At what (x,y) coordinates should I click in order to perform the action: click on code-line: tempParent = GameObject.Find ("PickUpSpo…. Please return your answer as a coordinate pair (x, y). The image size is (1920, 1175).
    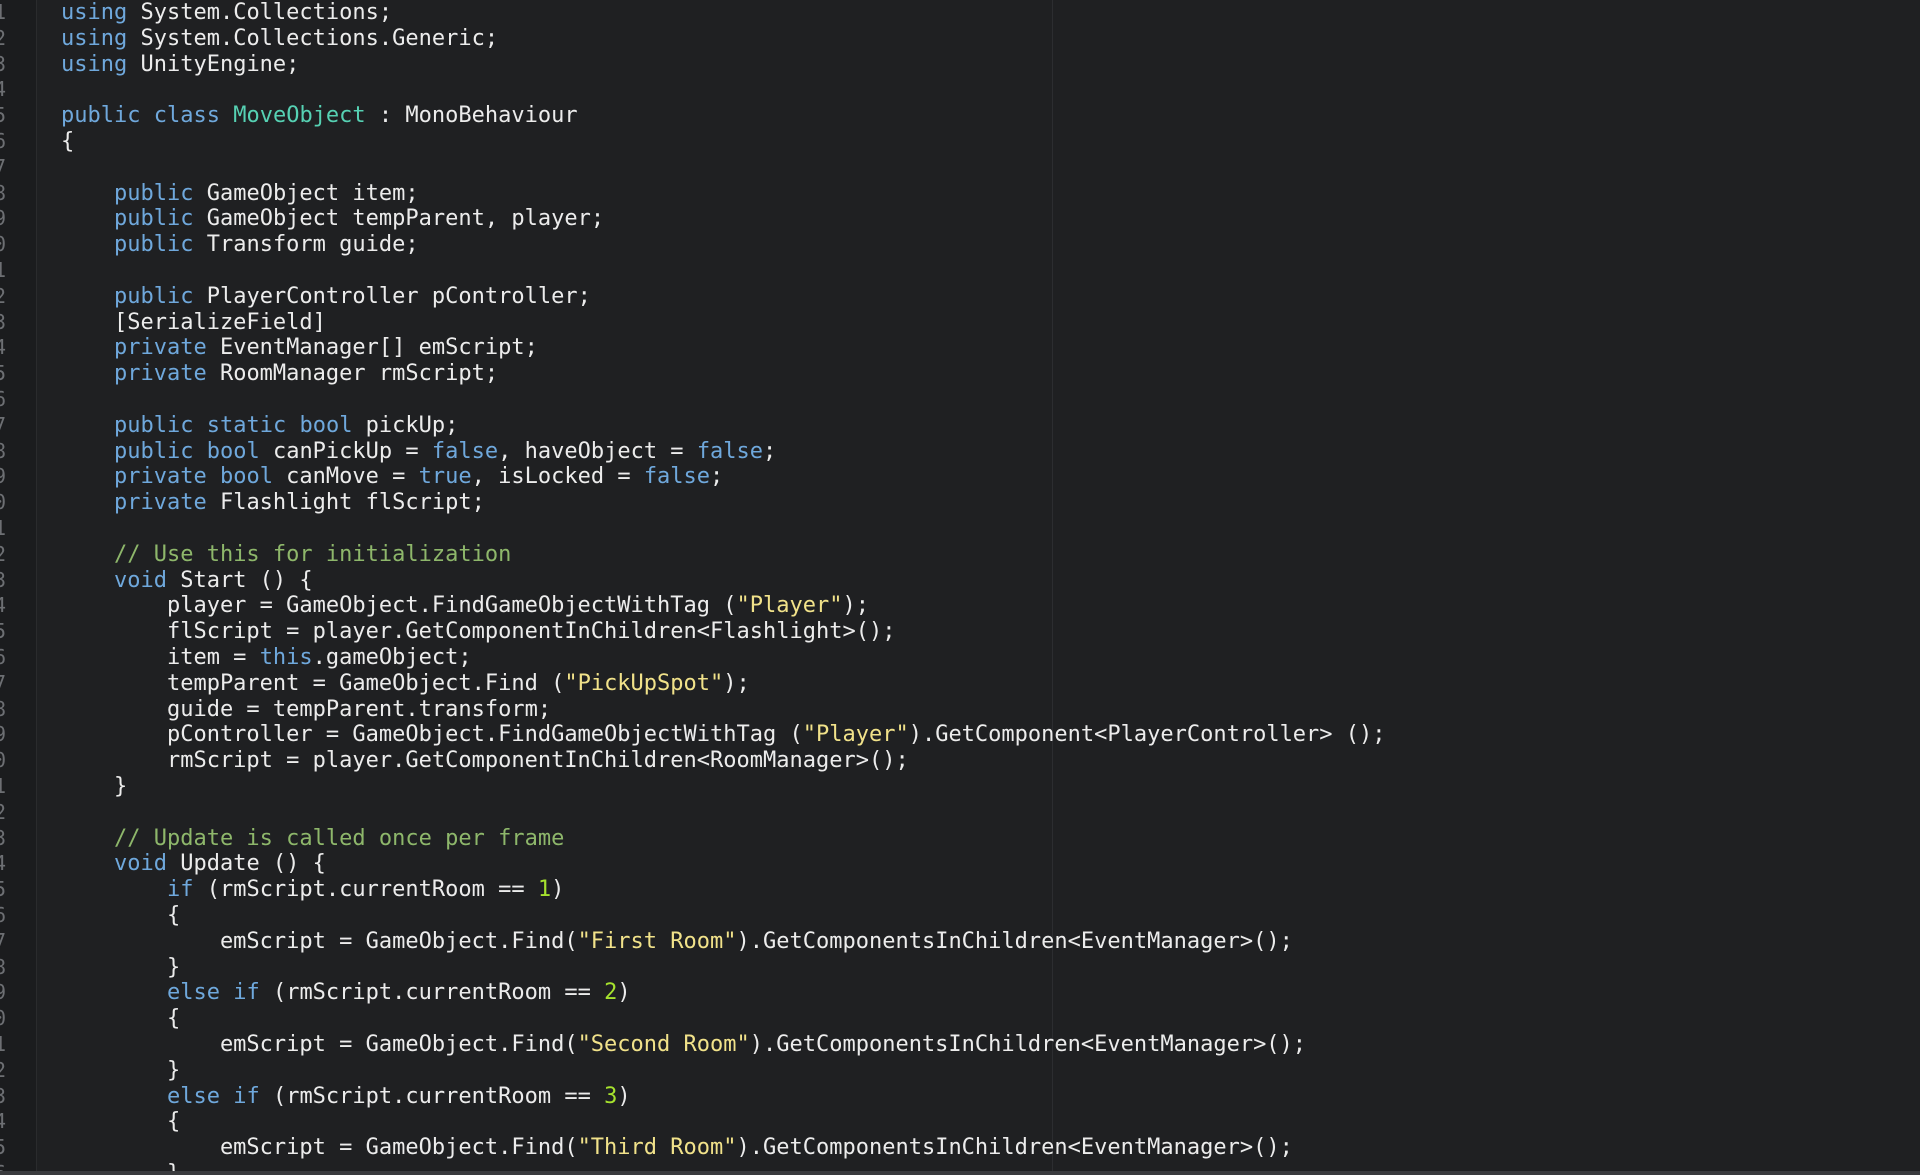
    Looking at the image, I should click on (405, 684).